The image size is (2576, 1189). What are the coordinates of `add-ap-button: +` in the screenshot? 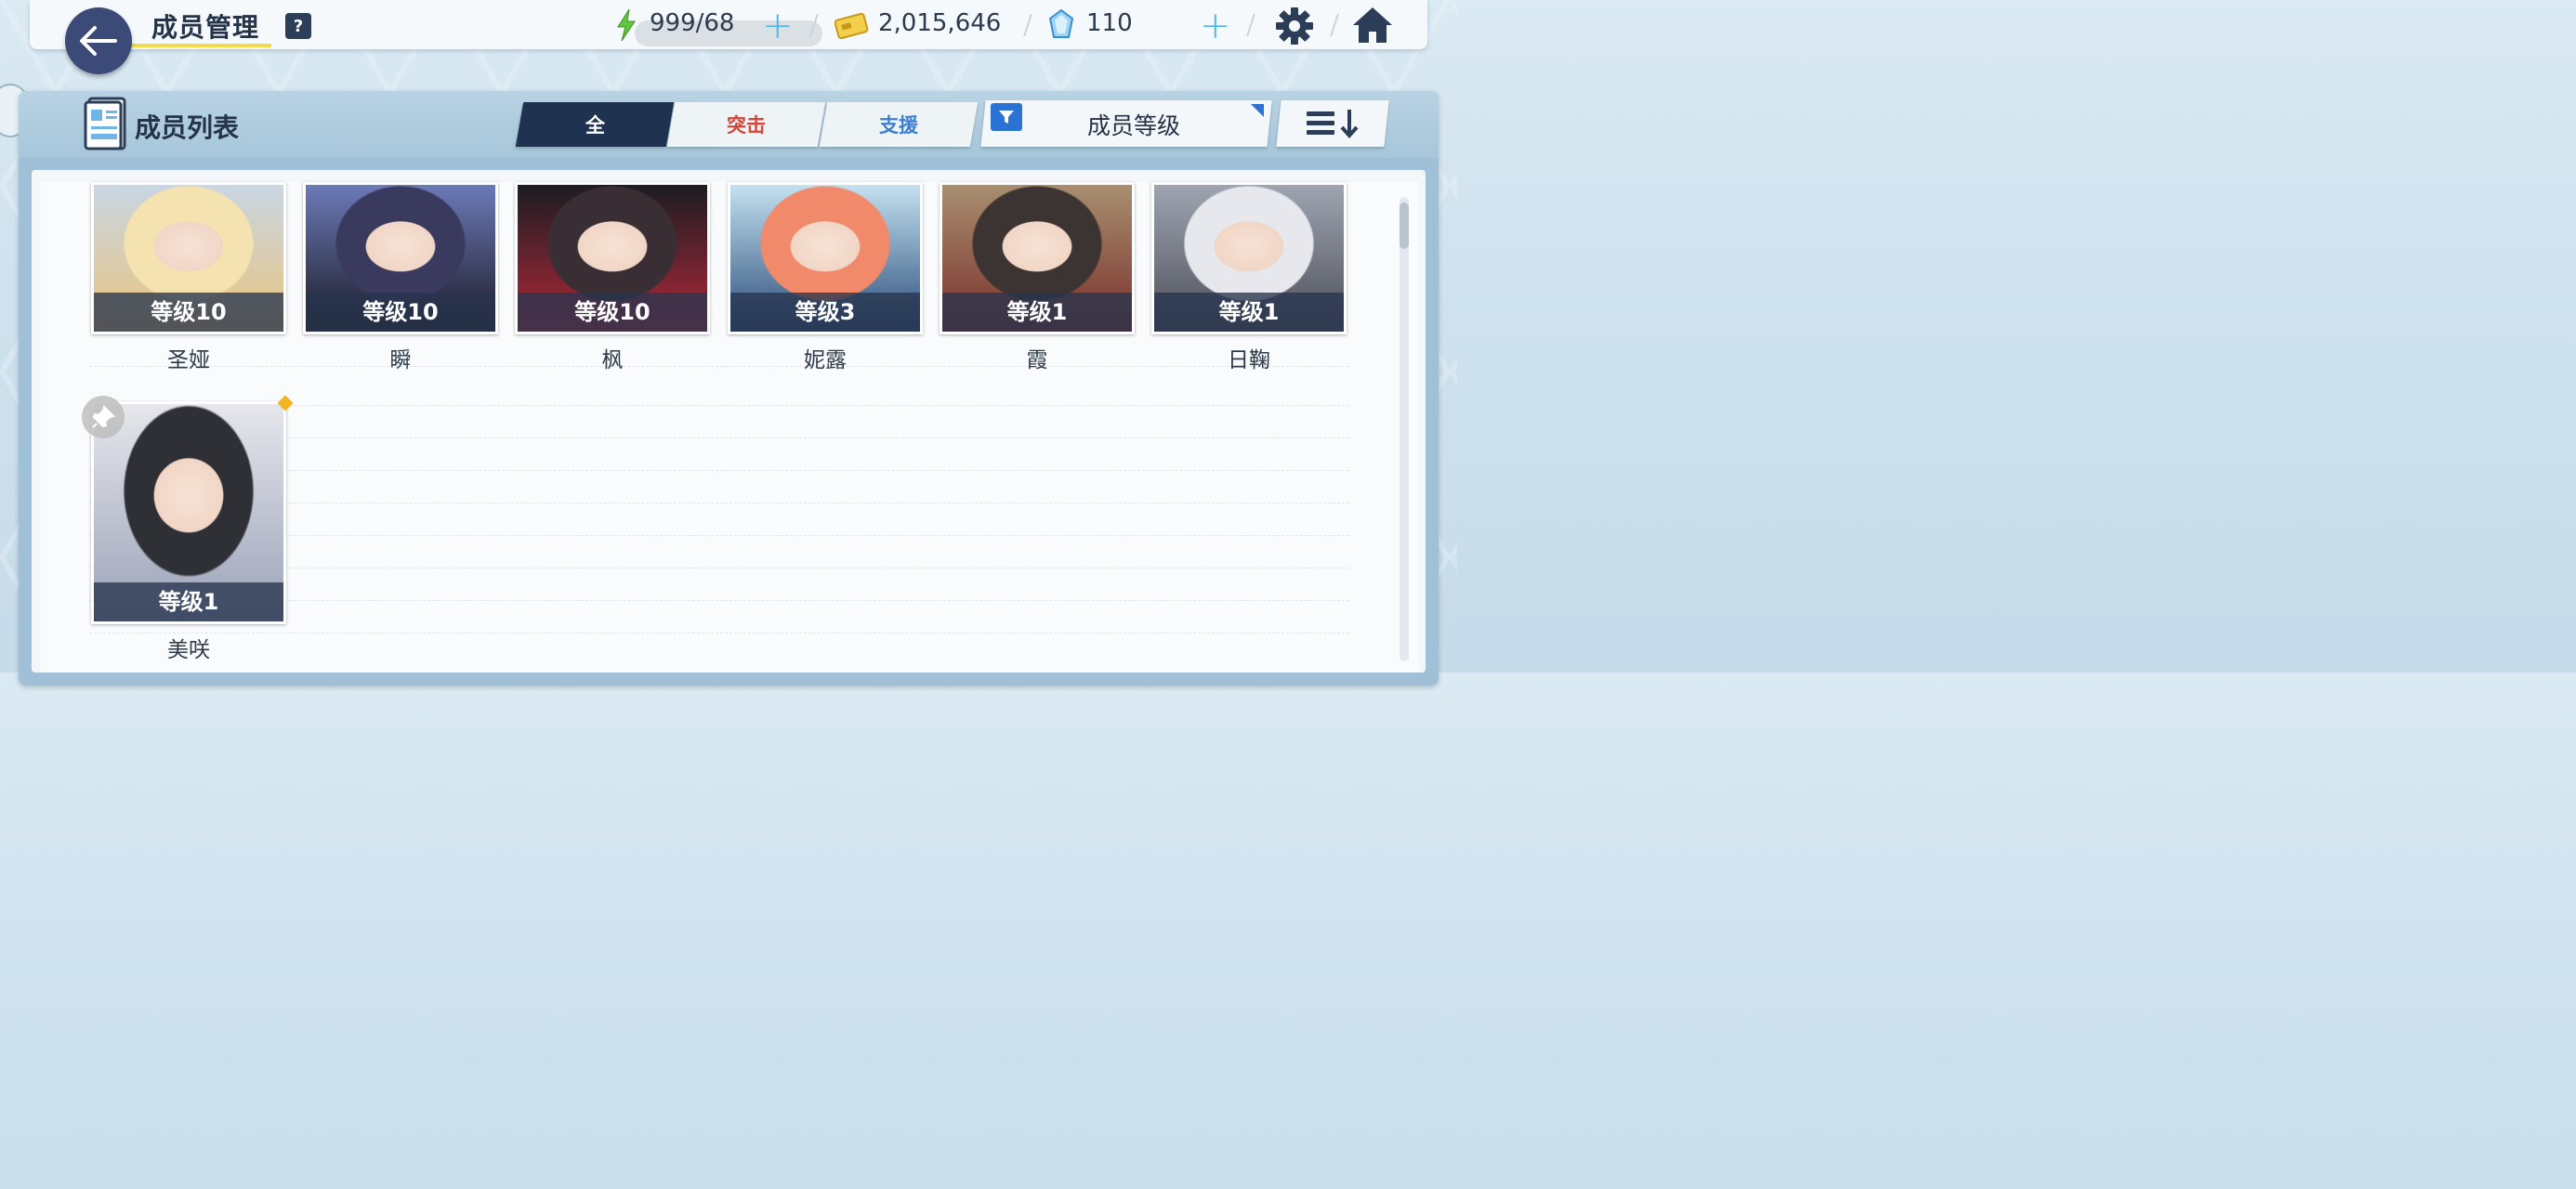 It's located at (778, 26).